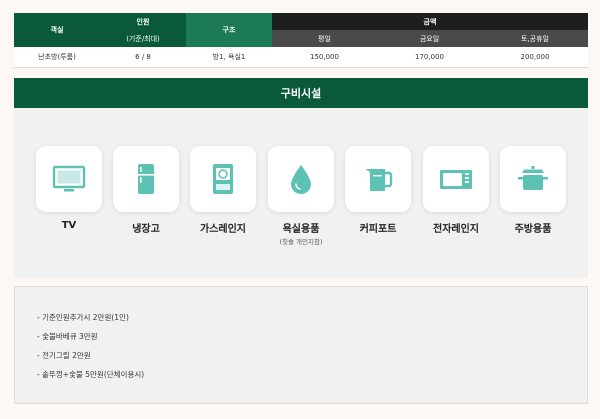  I want to click on note-item: - 솥뚜껑+숯불 5만원(단체이용시), so click(91, 374).